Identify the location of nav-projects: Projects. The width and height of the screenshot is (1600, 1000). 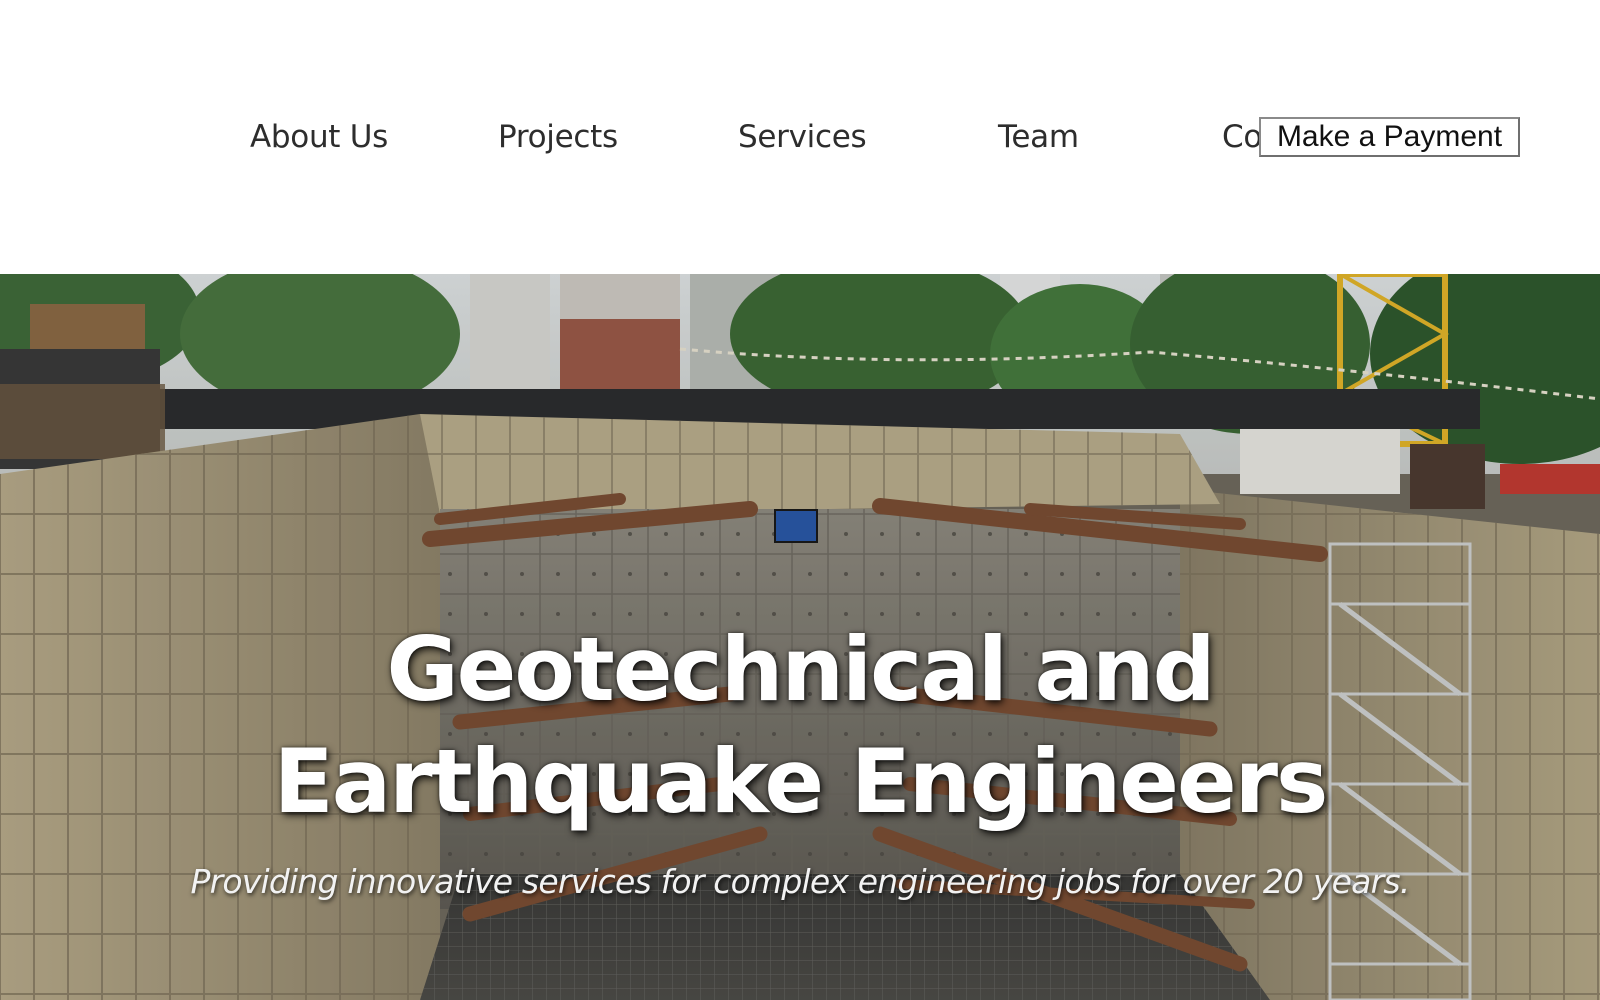
(558, 137).